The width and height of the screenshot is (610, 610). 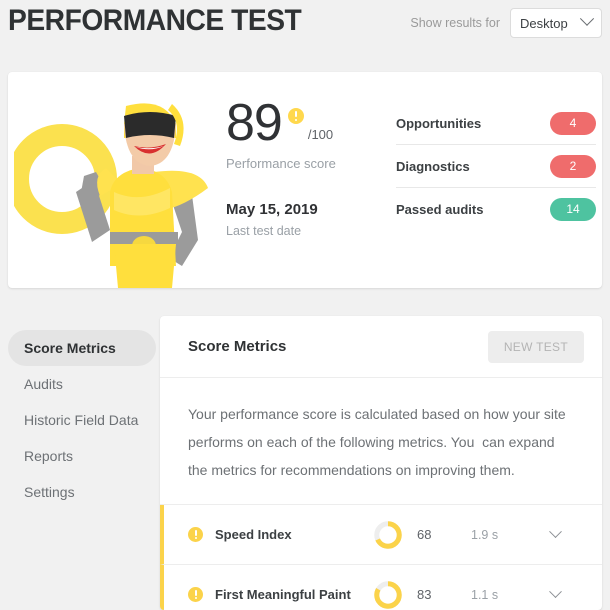 What do you see at coordinates (433, 166) in the screenshot?
I see `stat-label: Diagnostics` at bounding box center [433, 166].